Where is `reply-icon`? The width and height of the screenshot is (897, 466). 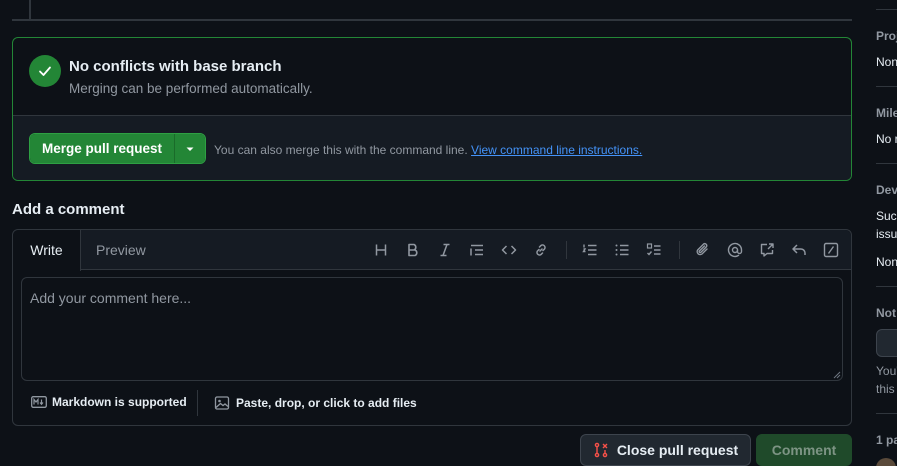
reply-icon is located at coordinates (799, 250).